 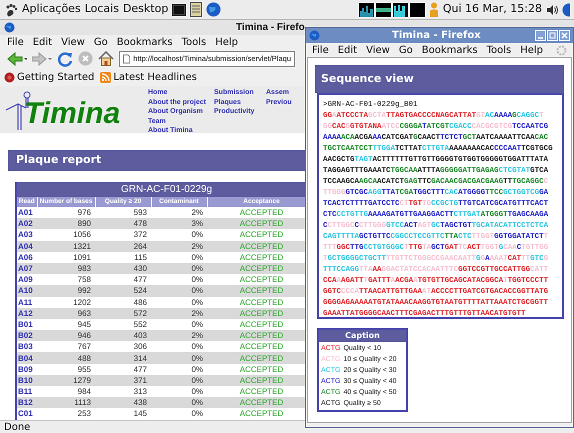 What do you see at coordinates (66, 302) in the screenshot?
I see `table-cell: 1202` at bounding box center [66, 302].